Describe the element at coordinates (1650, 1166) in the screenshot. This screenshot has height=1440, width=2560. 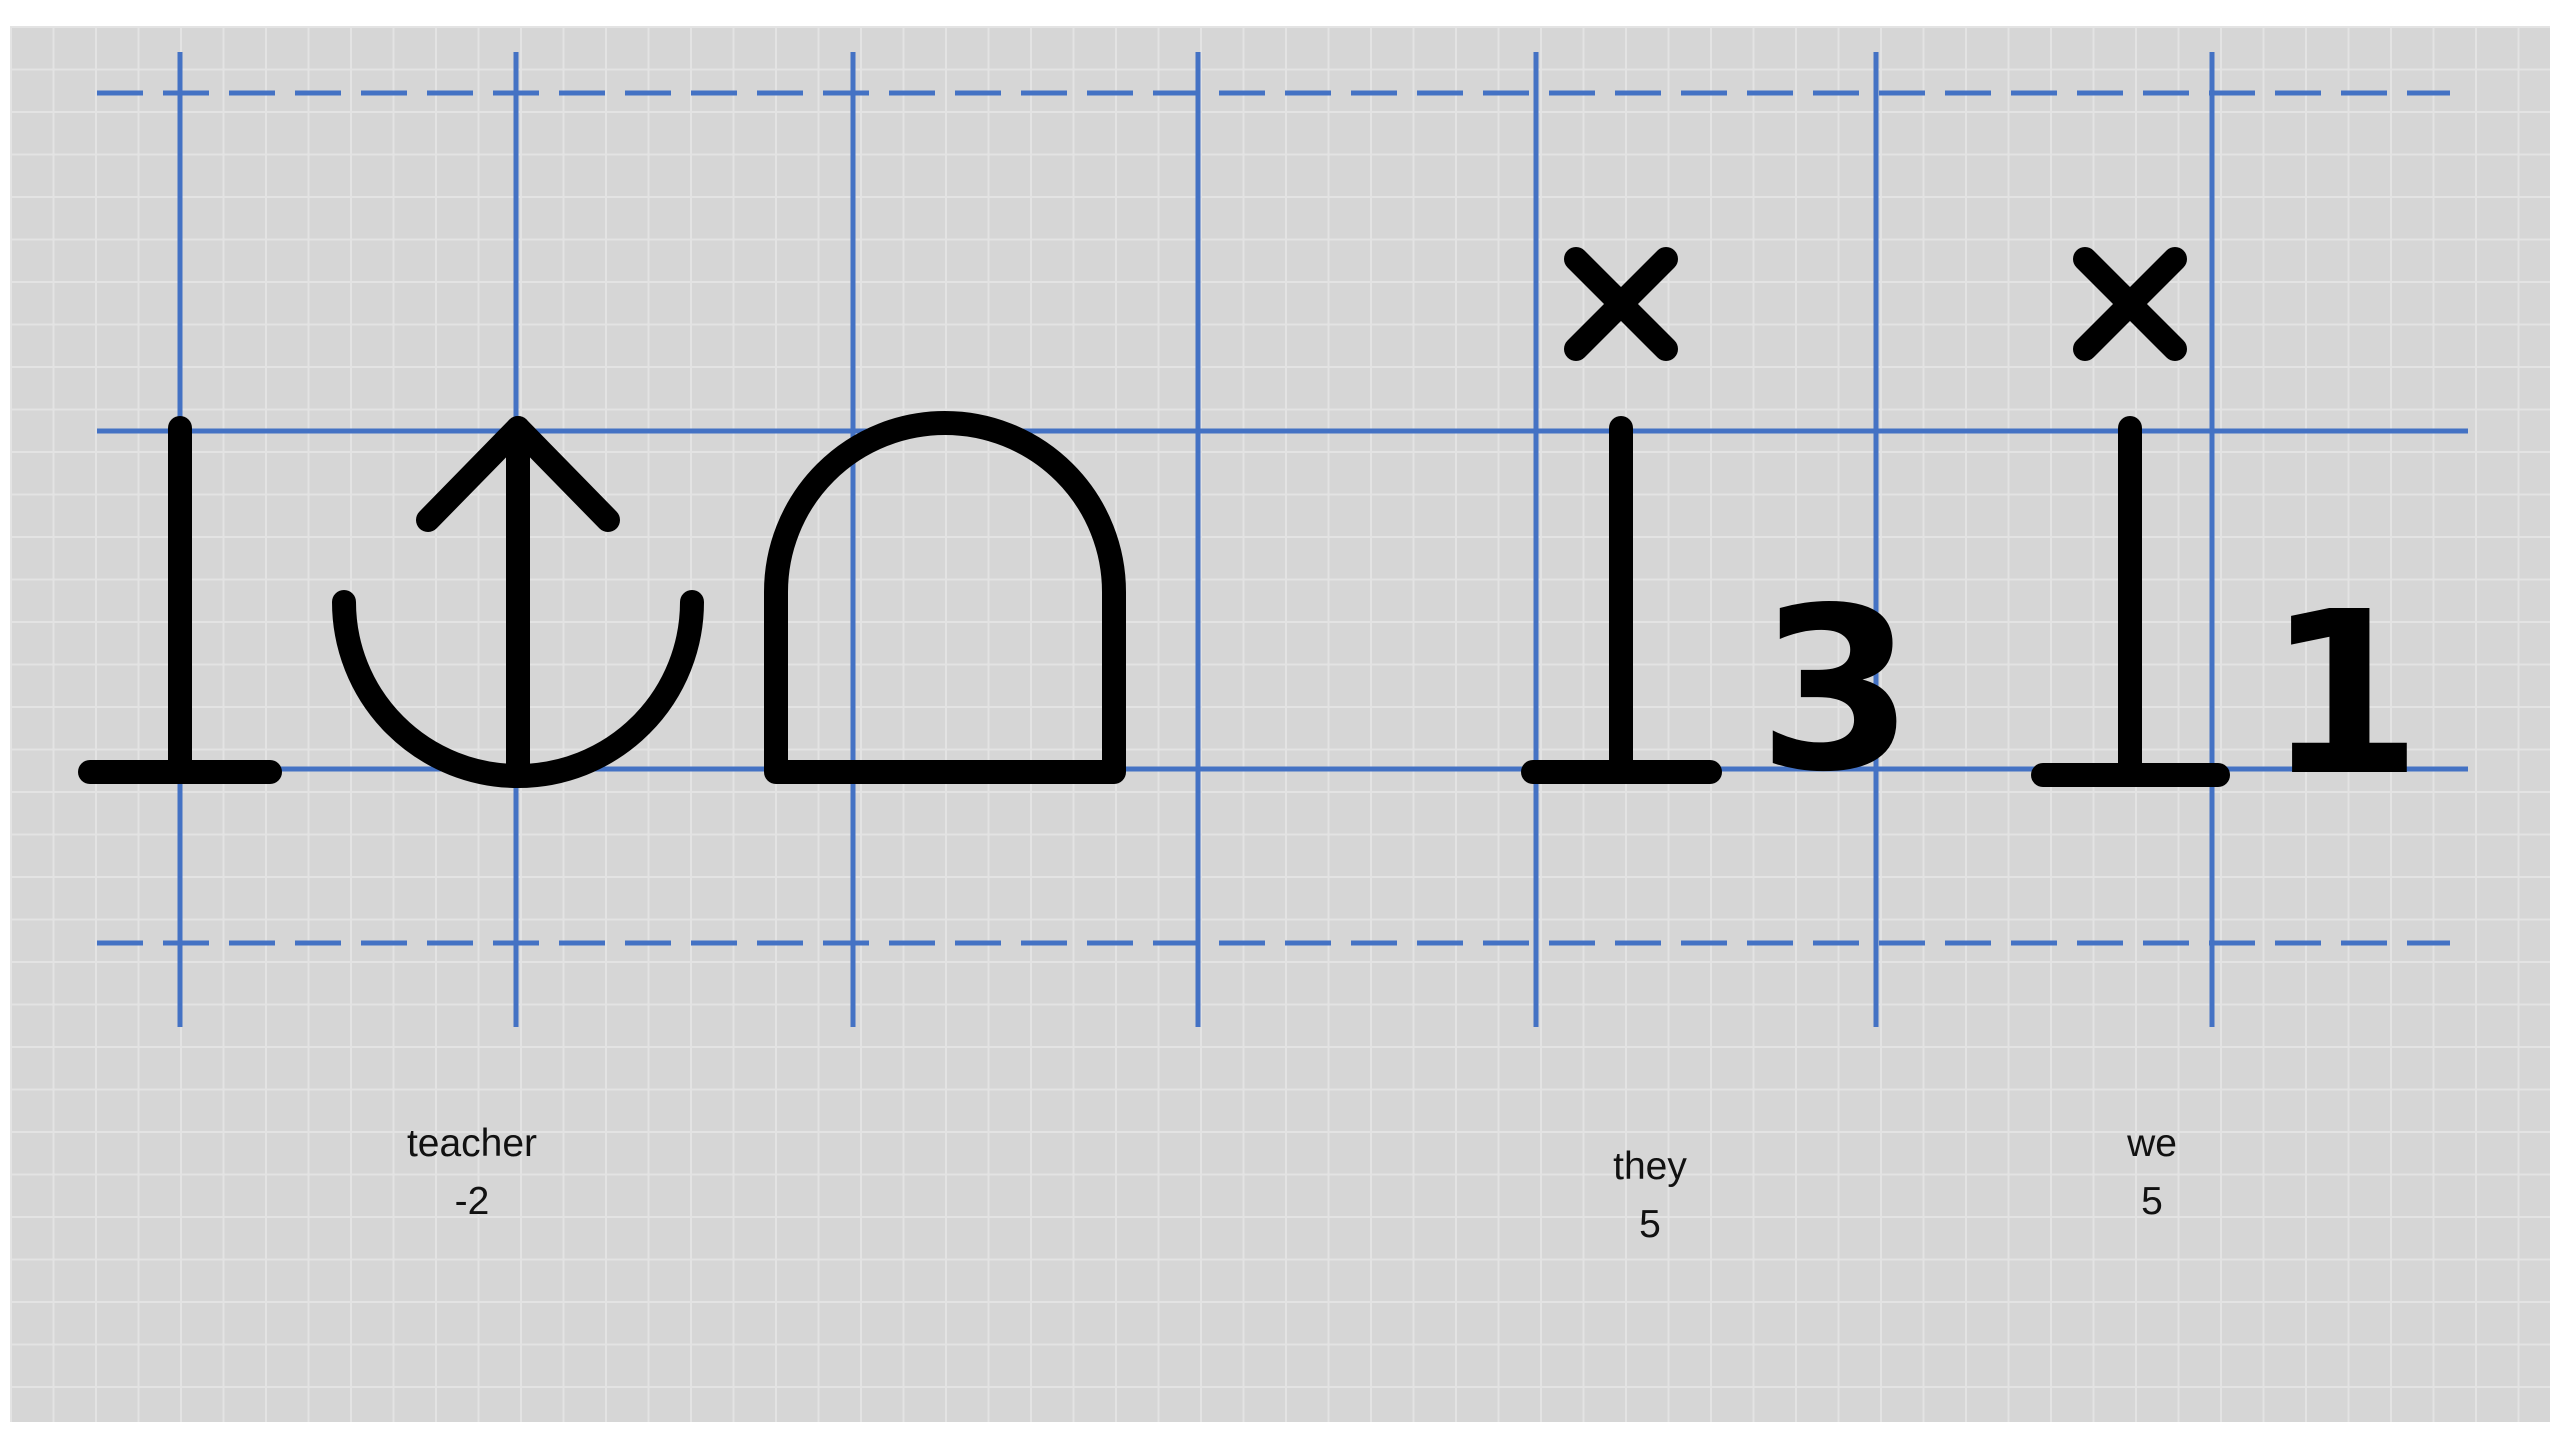
I see `they-word: they` at that location.